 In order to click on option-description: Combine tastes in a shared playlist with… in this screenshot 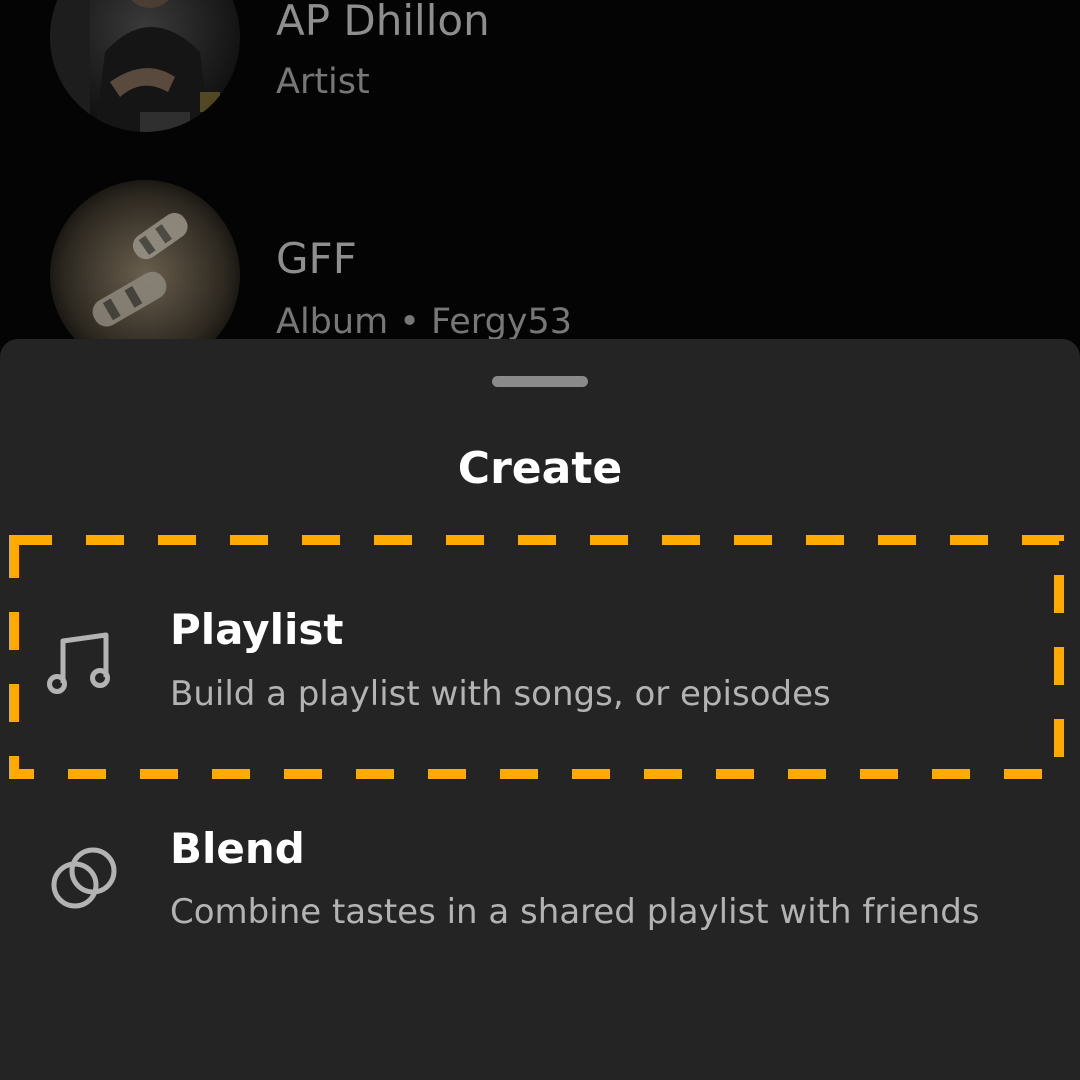, I will do `click(575, 912)`.